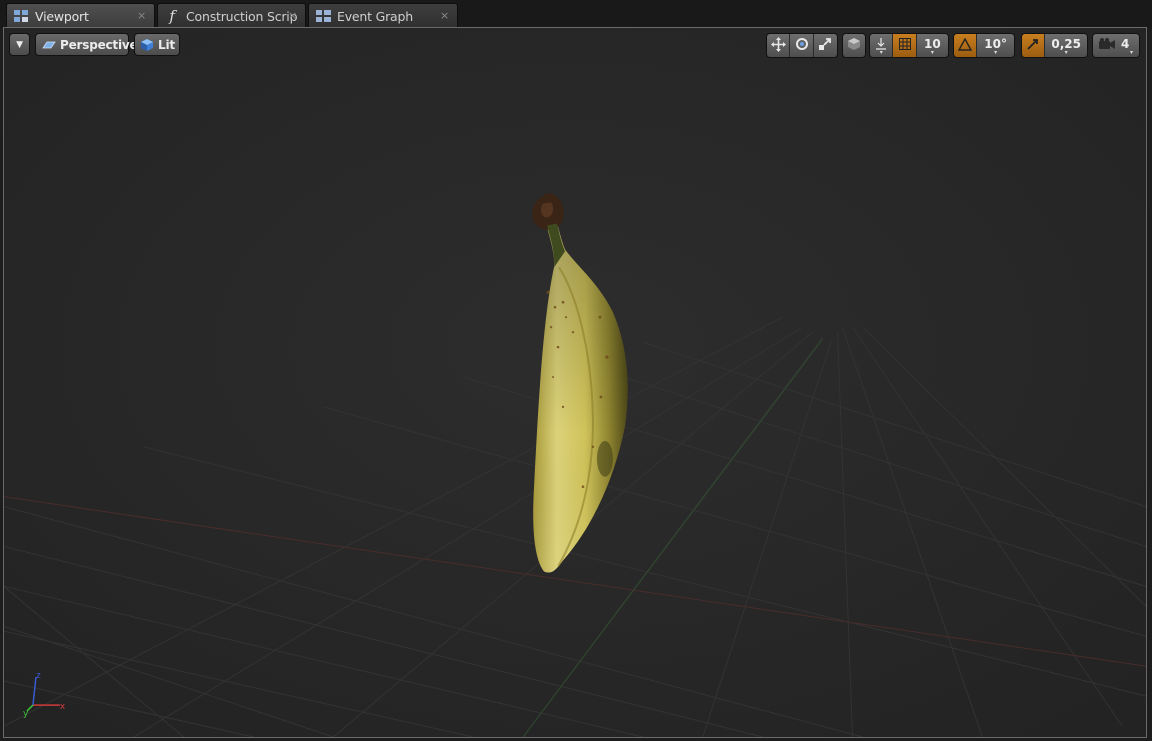 The image size is (1152, 741). I want to click on world-cube-icon, so click(854, 45).